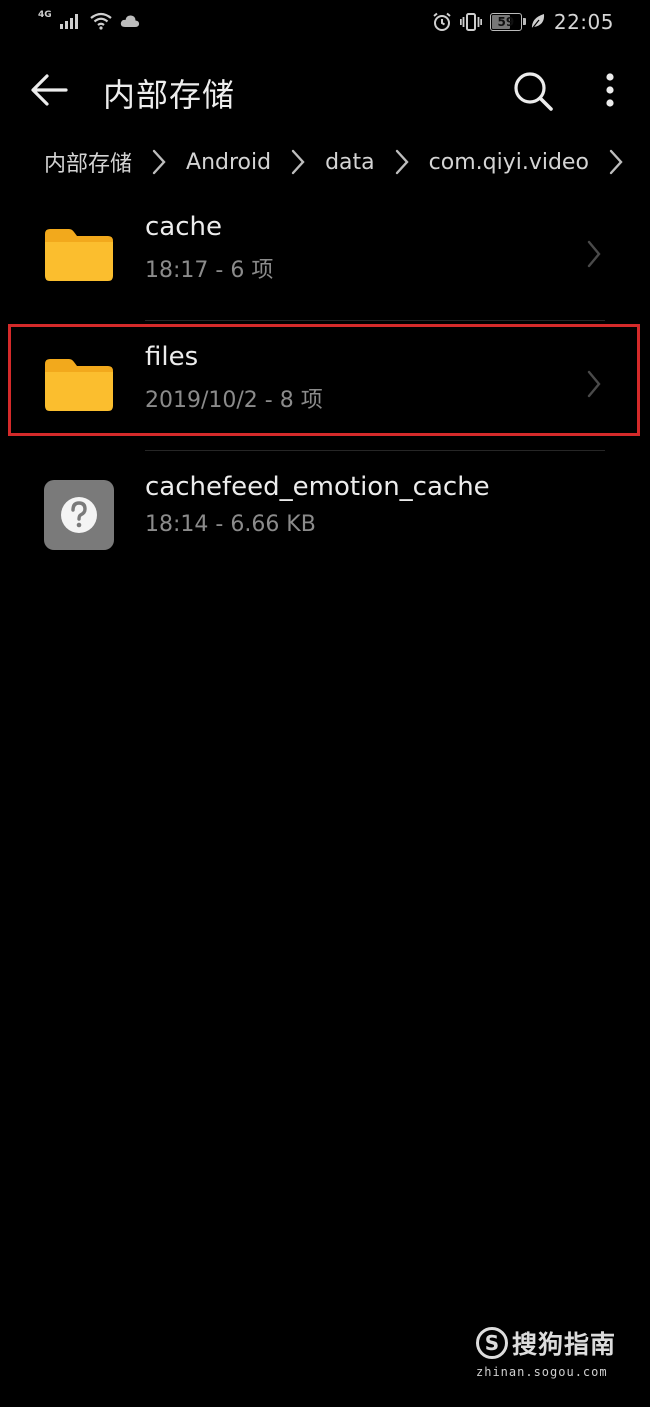 This screenshot has height=1407, width=650. I want to click on status-bar-right: 59 22:05, so click(523, 22).